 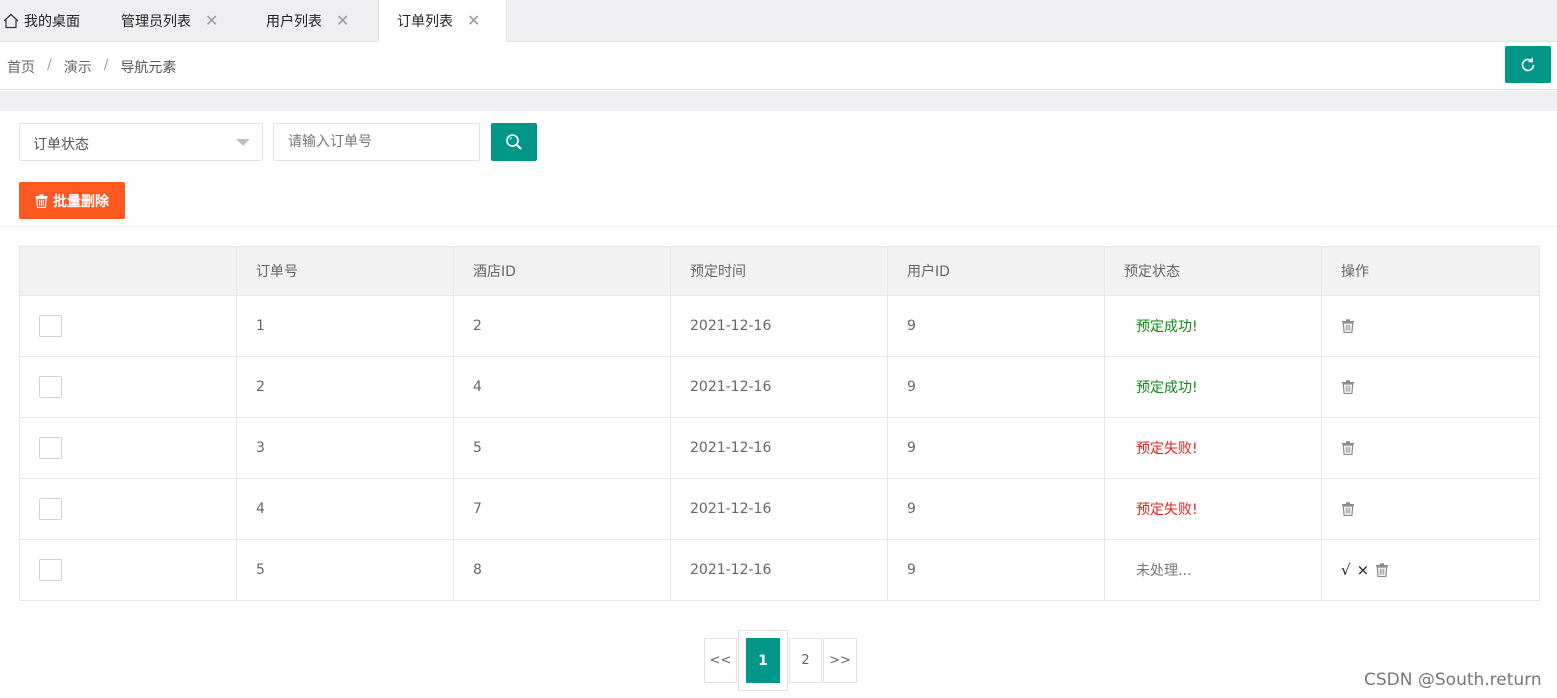 I want to click on current-page-wrapper: 1, so click(x=763, y=660).